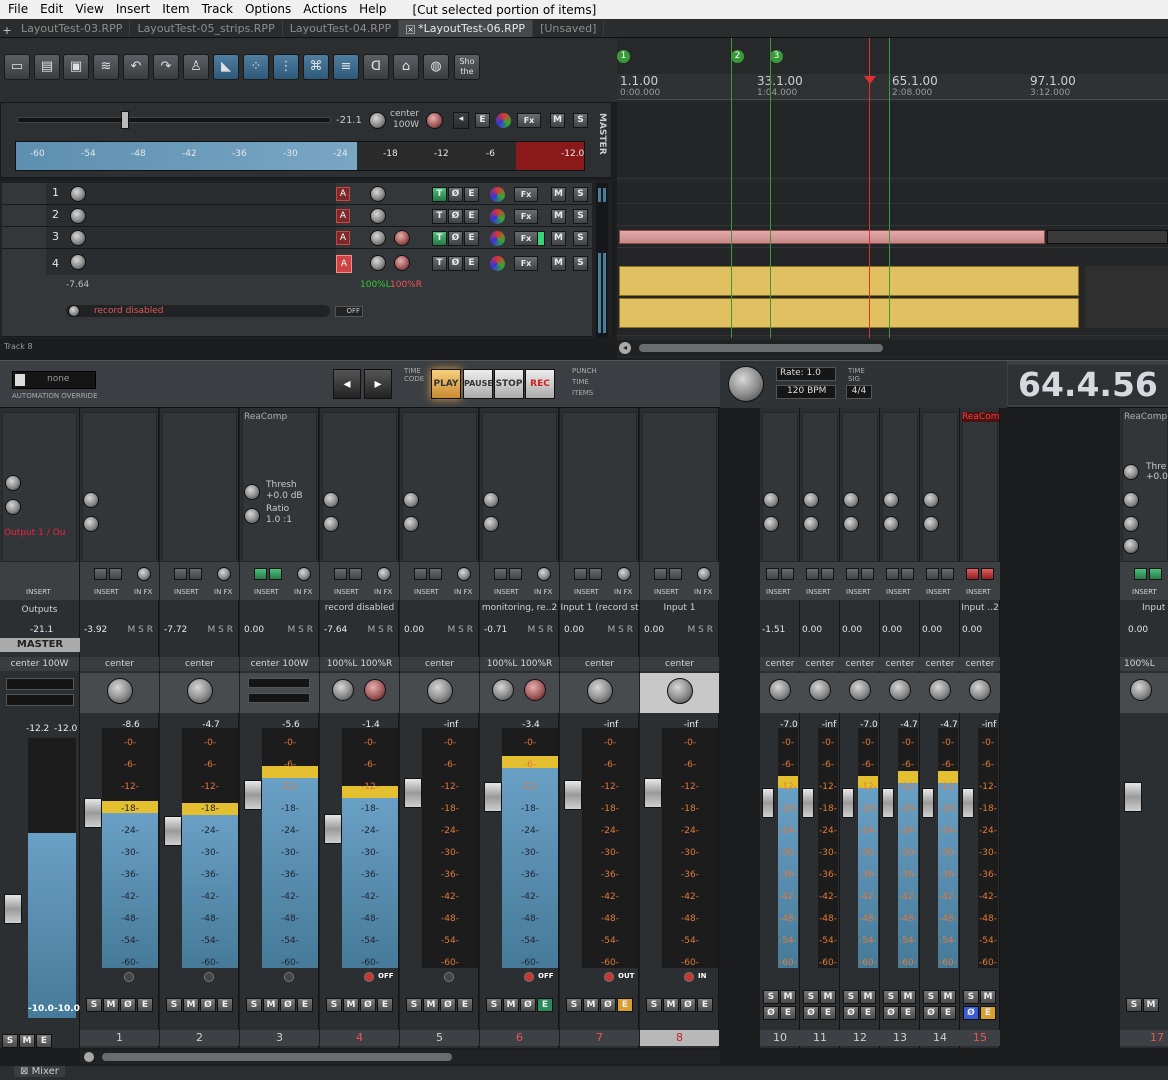 The width and height of the screenshot is (1168, 1080). What do you see at coordinates (406, 67) in the screenshot?
I see `lock-icon: ⌂` at bounding box center [406, 67].